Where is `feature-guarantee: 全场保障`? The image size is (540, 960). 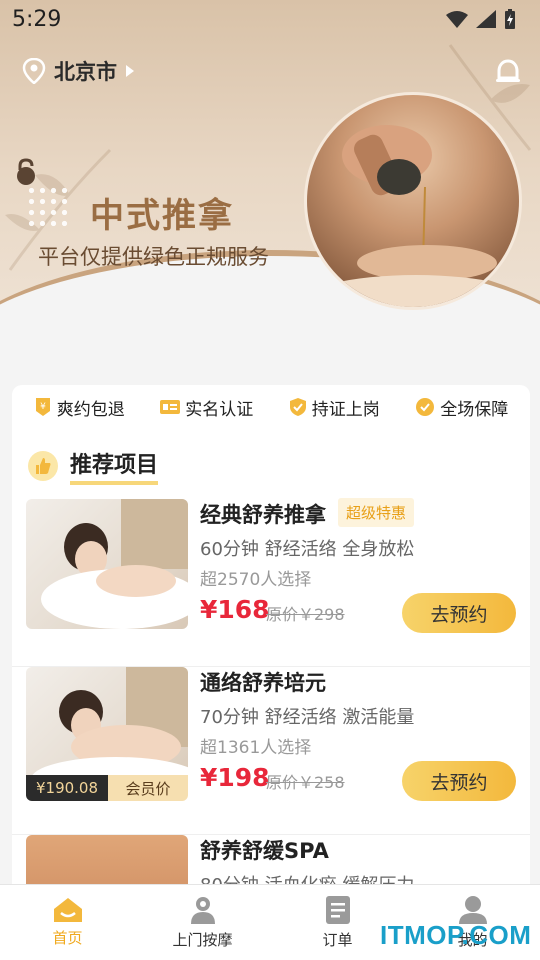 feature-guarantee: 全场保障 is located at coordinates (461, 407).